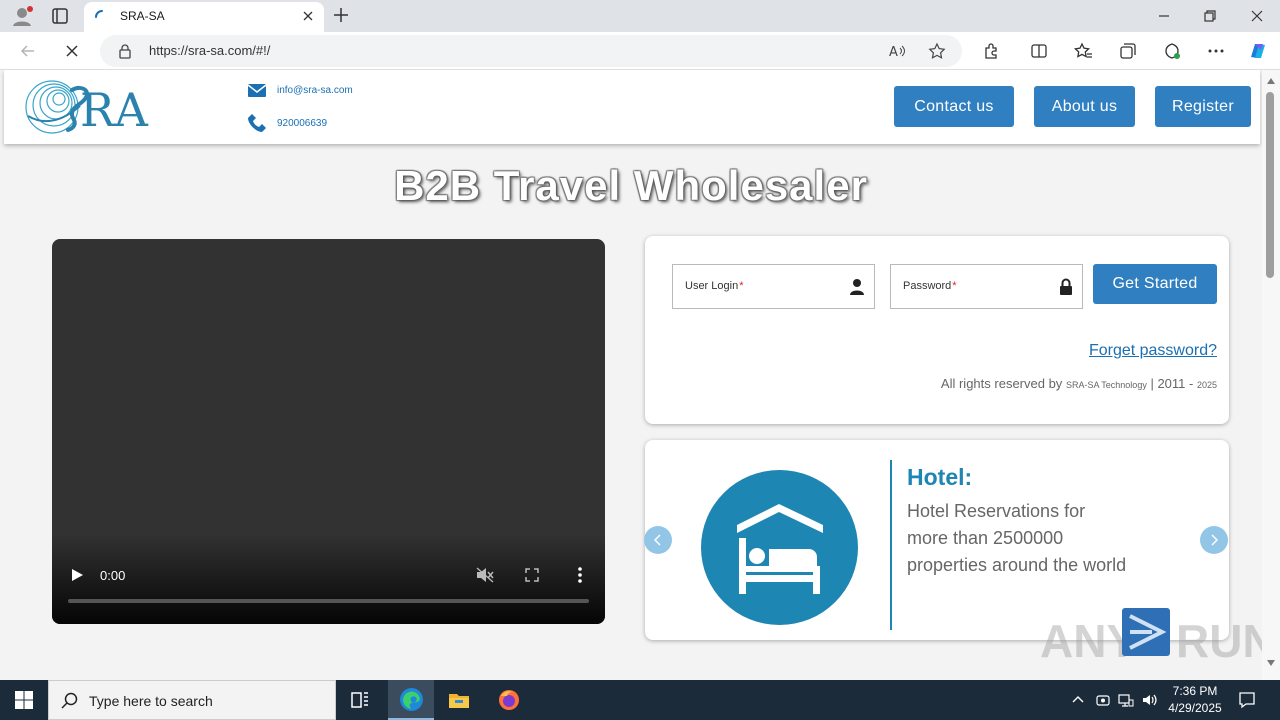  Describe the element at coordinates (891, 545) in the screenshot. I see `slide-divider` at that location.